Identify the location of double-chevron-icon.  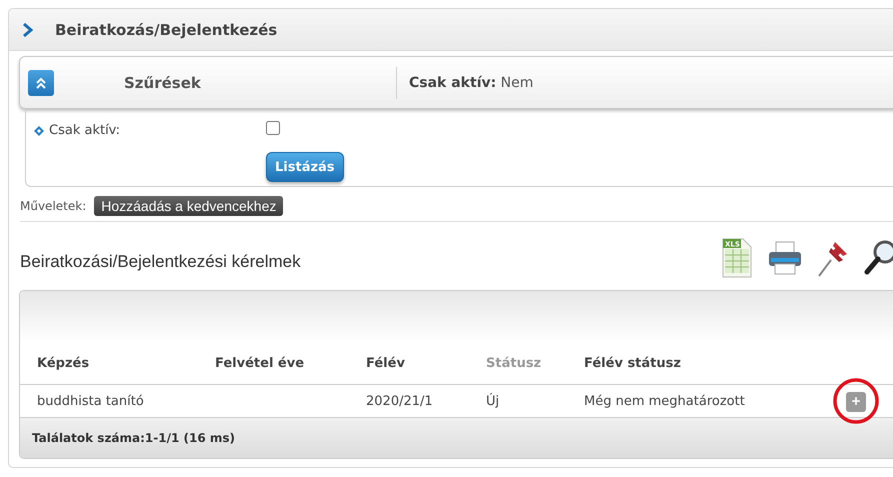
(41, 83).